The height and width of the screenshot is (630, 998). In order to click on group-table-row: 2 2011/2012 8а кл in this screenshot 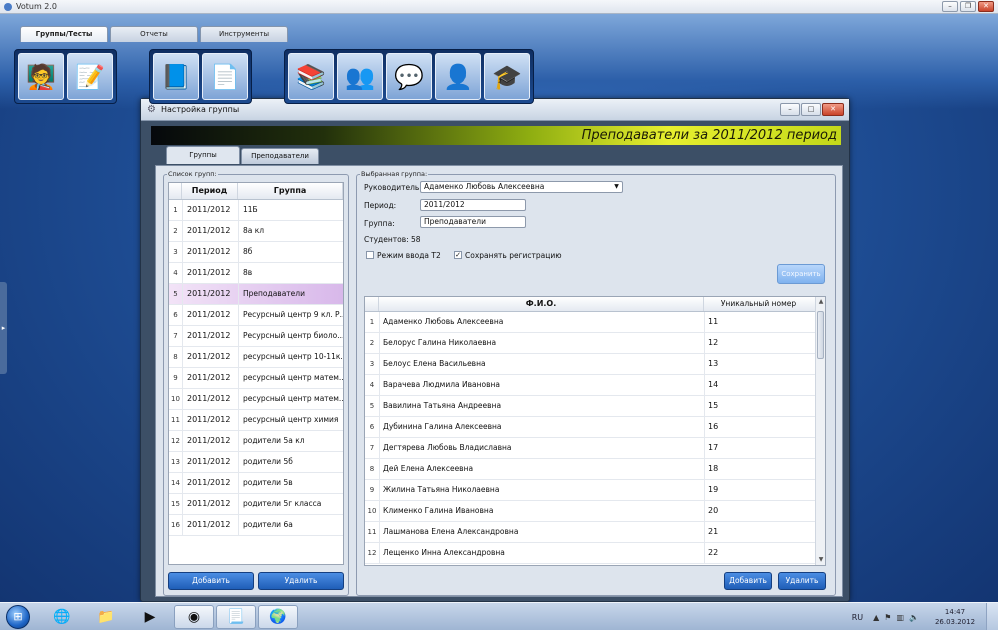, I will do `click(256, 231)`.